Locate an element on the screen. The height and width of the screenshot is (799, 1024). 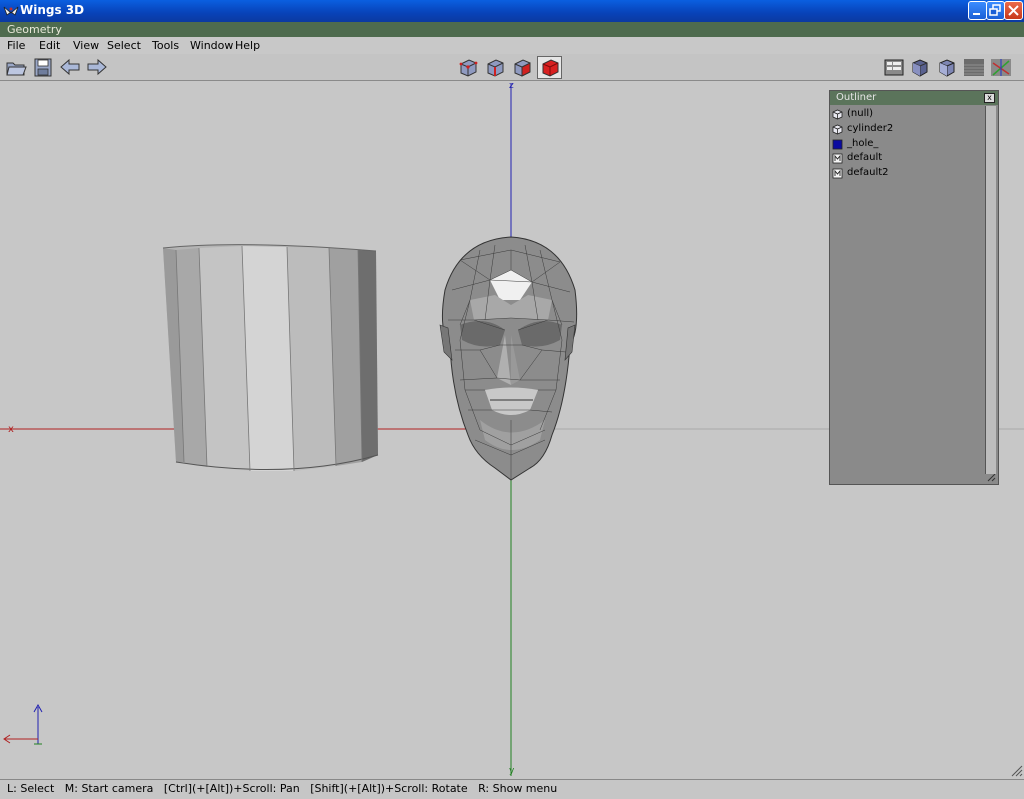
menu-edit: Edit is located at coordinates (49, 45).